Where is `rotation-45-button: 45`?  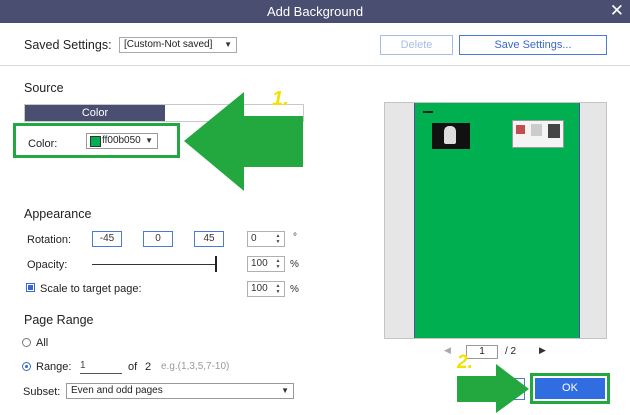 rotation-45-button: 45 is located at coordinates (209, 239).